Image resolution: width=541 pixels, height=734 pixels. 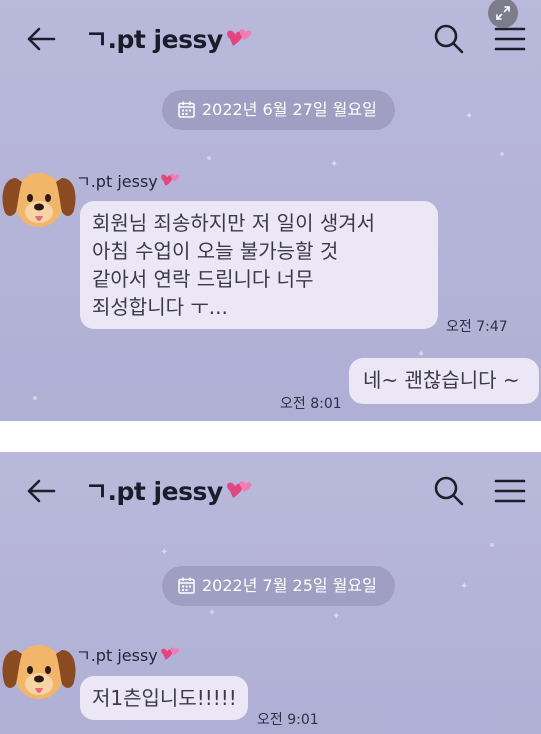 I want to click on received-message-bubble: 저1츤입니도!!!!!, so click(x=164, y=698).